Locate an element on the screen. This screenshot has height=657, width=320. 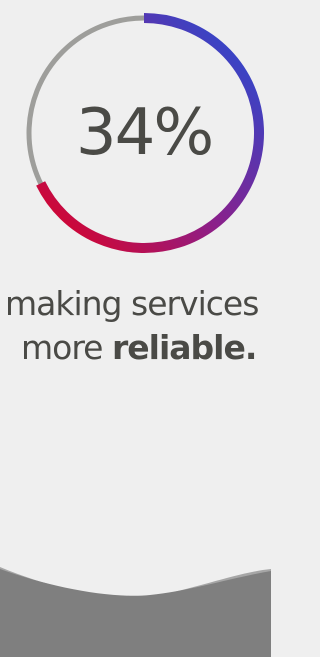
stat-caption: making services more reliable. is located at coordinates (135, 326).